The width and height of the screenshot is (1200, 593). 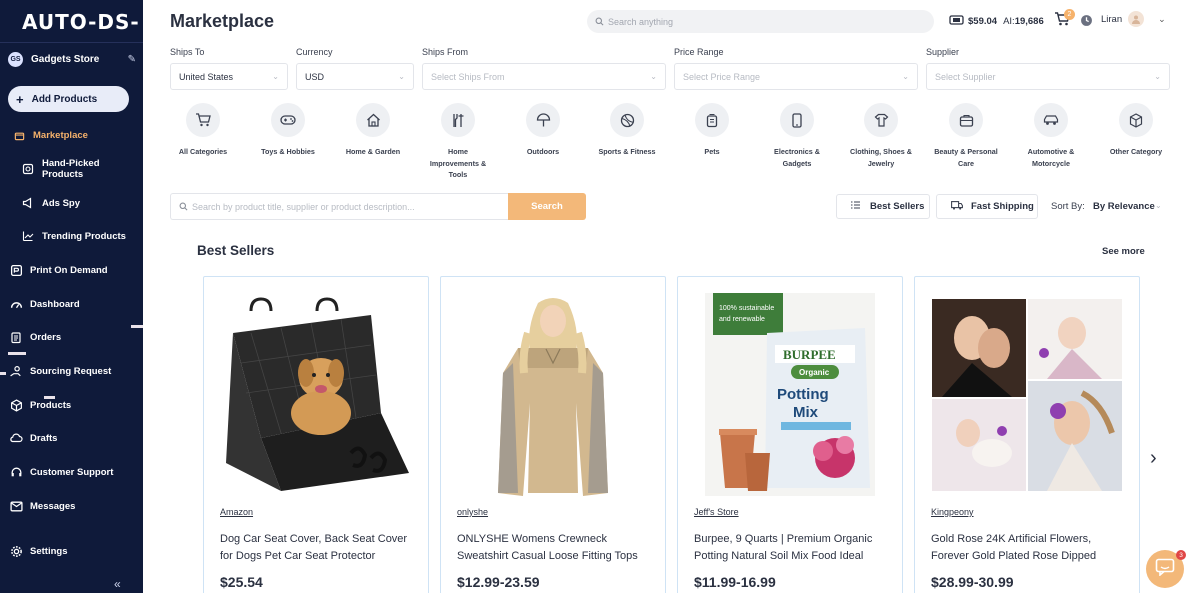 I want to click on supplier-link: onlyshe, so click(x=472, y=512).